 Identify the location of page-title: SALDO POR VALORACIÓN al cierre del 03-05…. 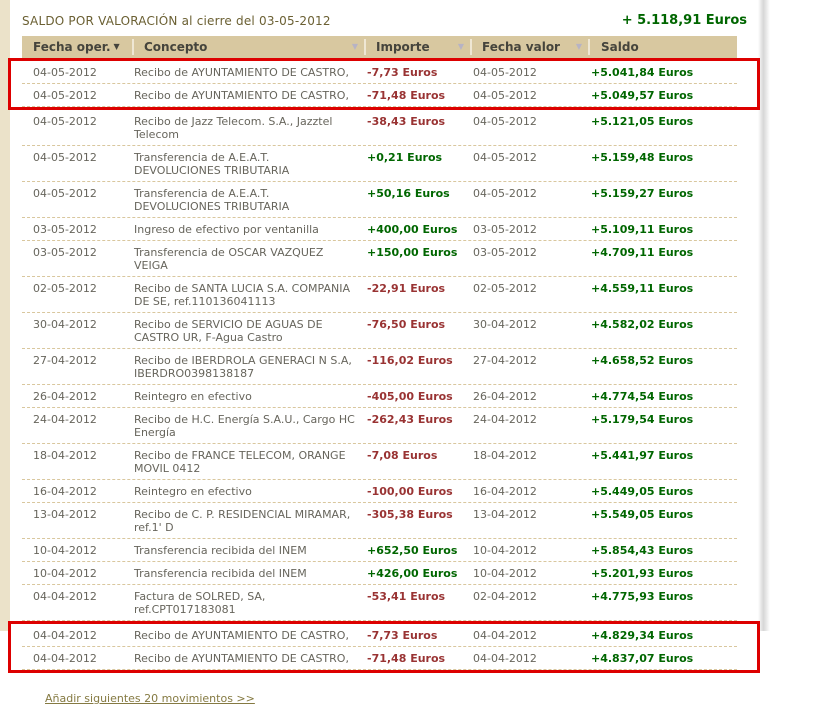
(176, 21).